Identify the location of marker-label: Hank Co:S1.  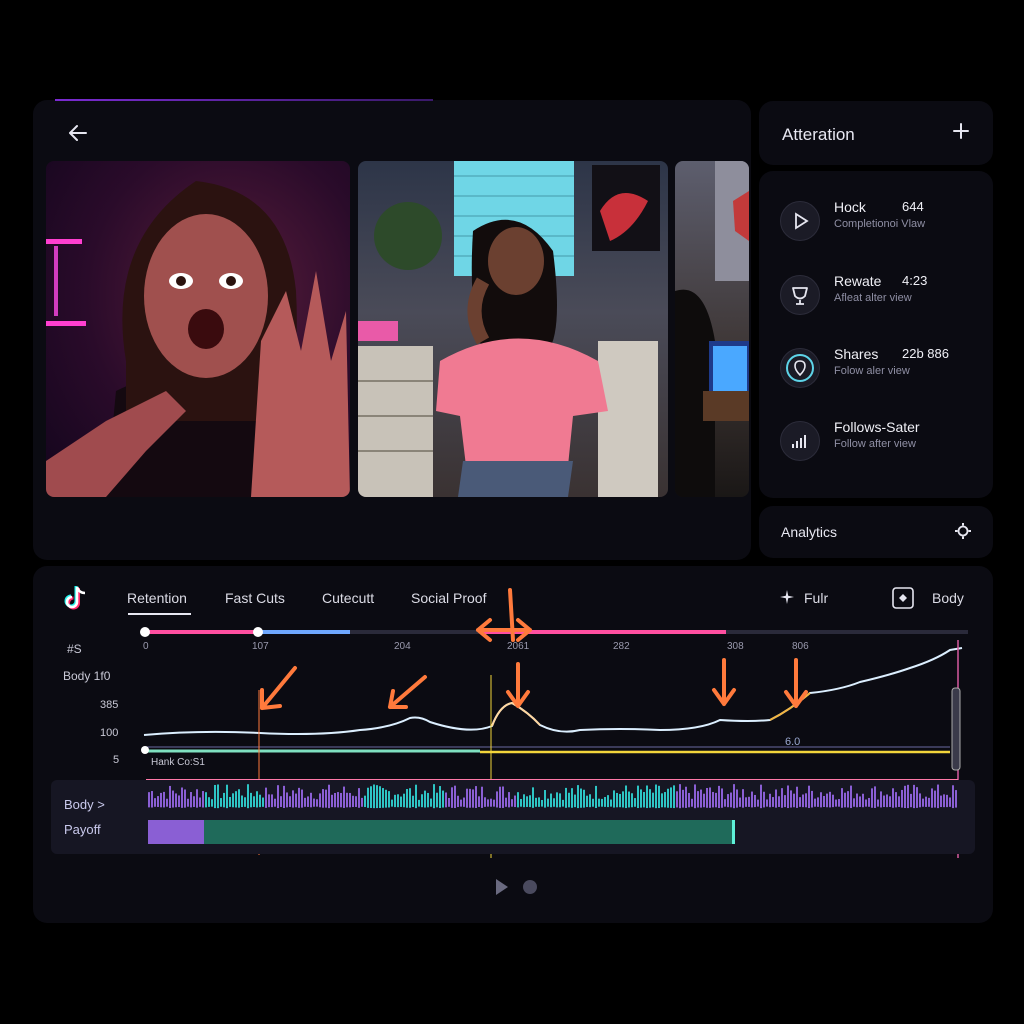
(178, 762).